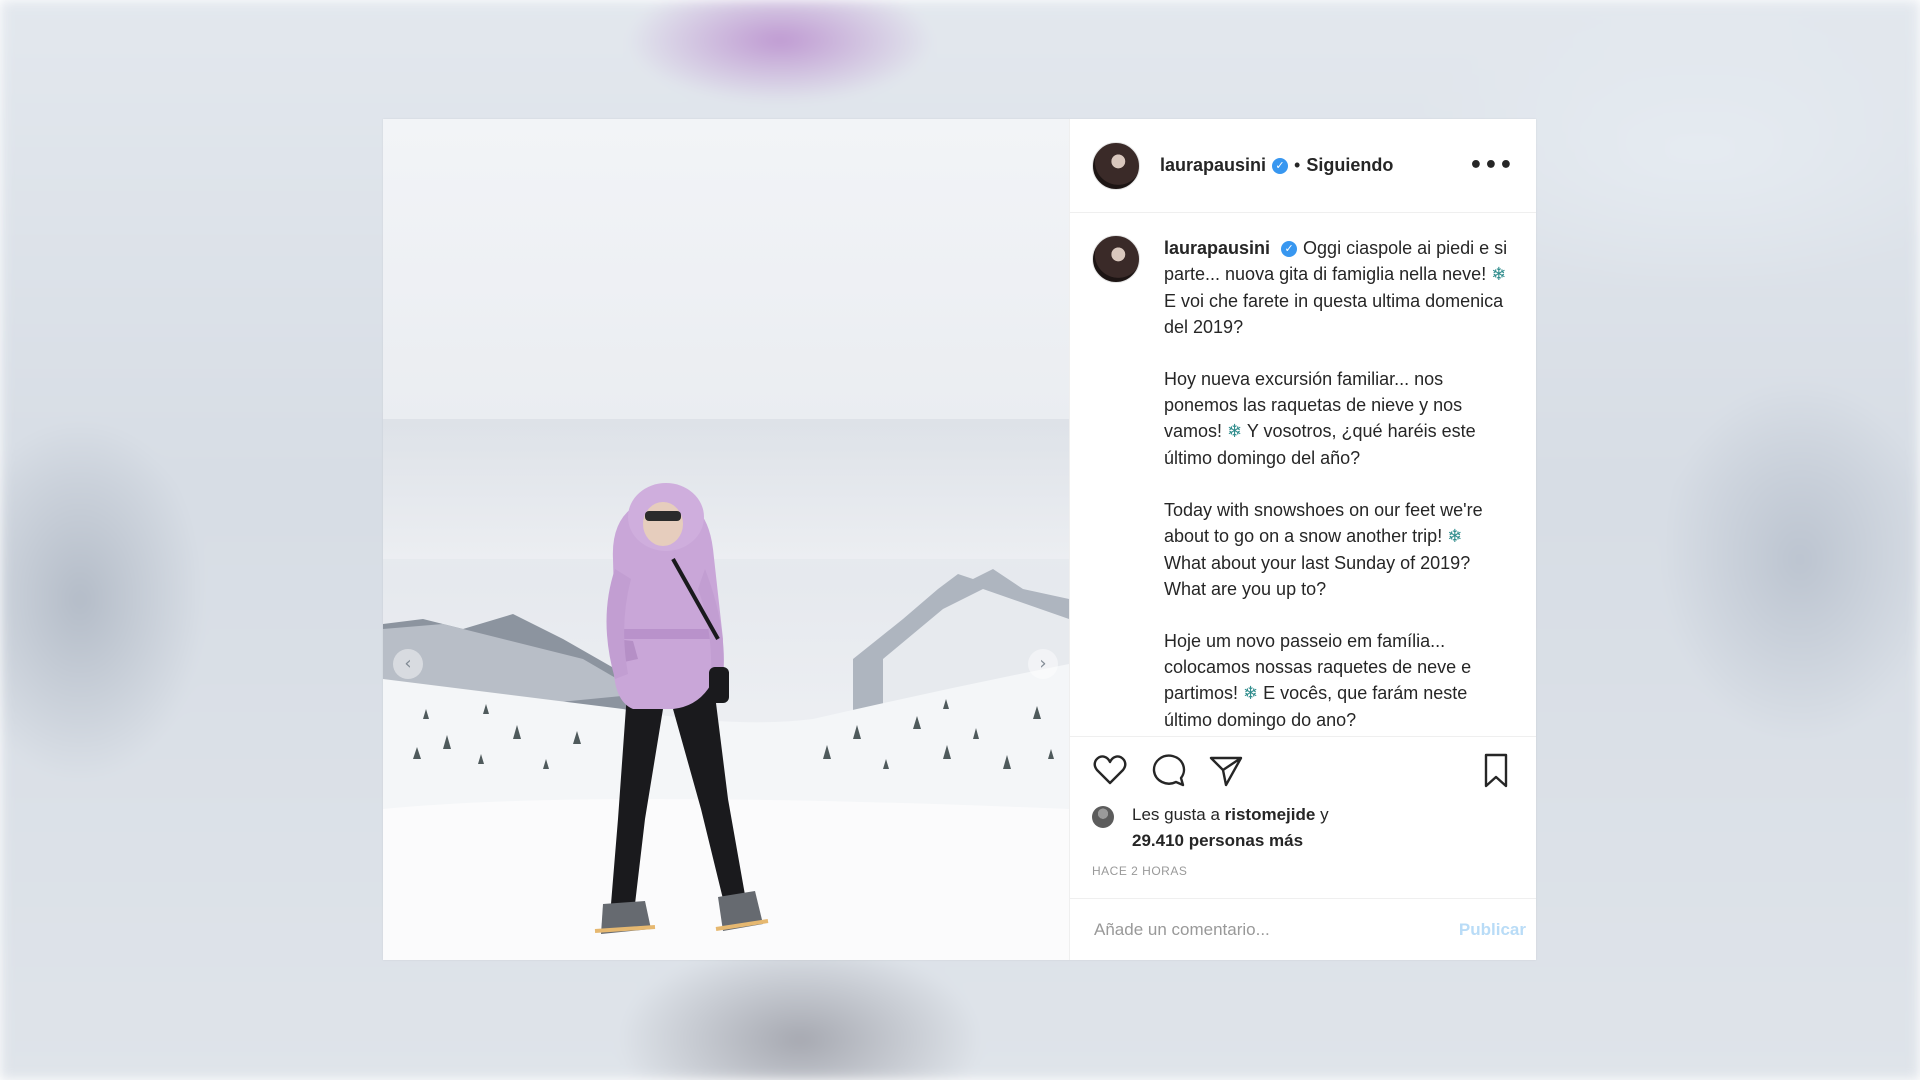  What do you see at coordinates (1324, 814) in the screenshot?
I see `likes-conjunction: y` at bounding box center [1324, 814].